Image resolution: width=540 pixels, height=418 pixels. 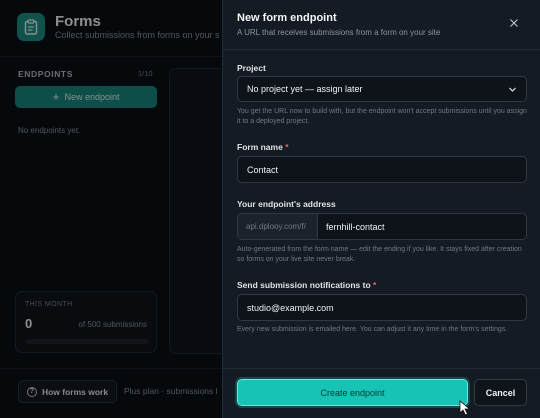 I want to click on project-select: No project yet — assign later, so click(x=382, y=89).